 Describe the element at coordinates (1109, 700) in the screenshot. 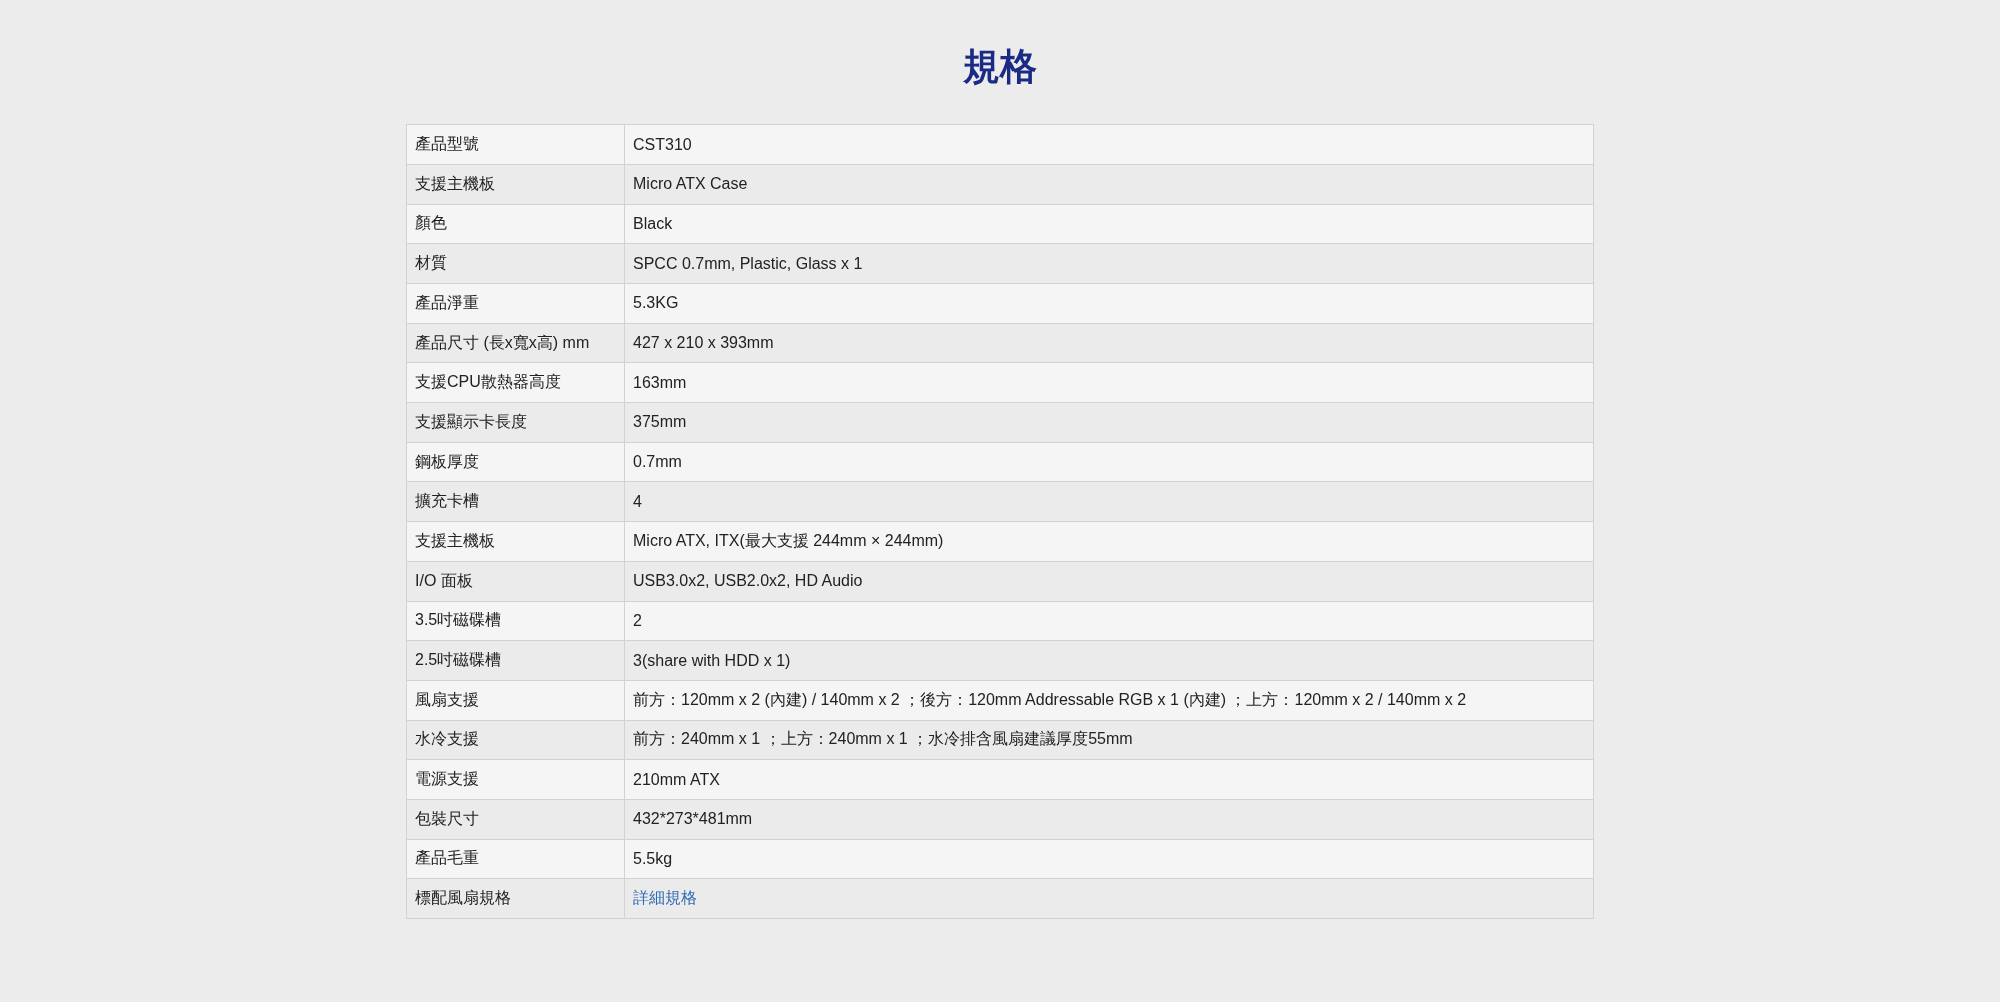

I see `spec-value: 前方：120mm x 2 (內建) / 140mm x 2 ；後方：120mm Addressable RGB x 1 (內建) ；上方：120mm x 2 / 140mm x 2` at that location.